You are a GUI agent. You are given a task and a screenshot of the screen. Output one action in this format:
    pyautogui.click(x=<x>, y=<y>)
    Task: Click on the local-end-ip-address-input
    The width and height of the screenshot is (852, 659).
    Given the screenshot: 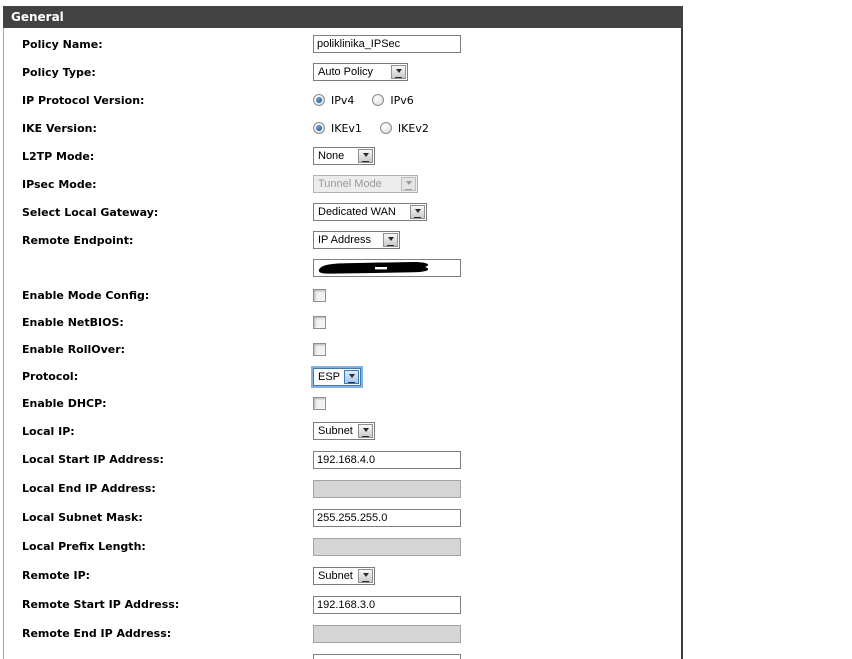 What is the action you would take?
    pyautogui.click(x=387, y=488)
    